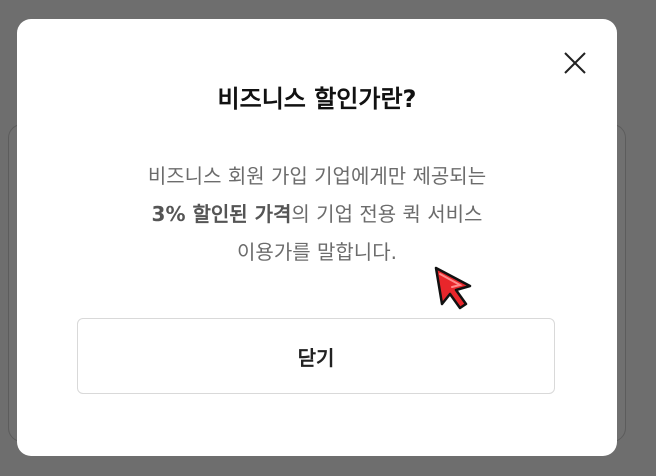  I want to click on discount-highlight: 3% 할인된 가격, so click(221, 214).